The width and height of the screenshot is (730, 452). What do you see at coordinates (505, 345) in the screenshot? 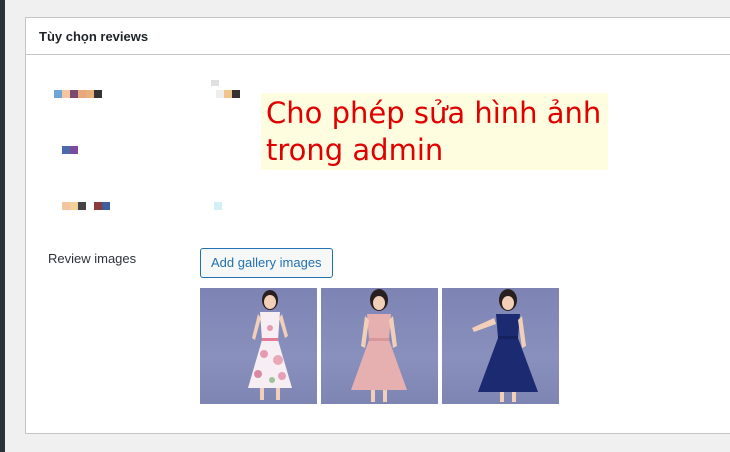
I see `navy-dress-figure` at bounding box center [505, 345].